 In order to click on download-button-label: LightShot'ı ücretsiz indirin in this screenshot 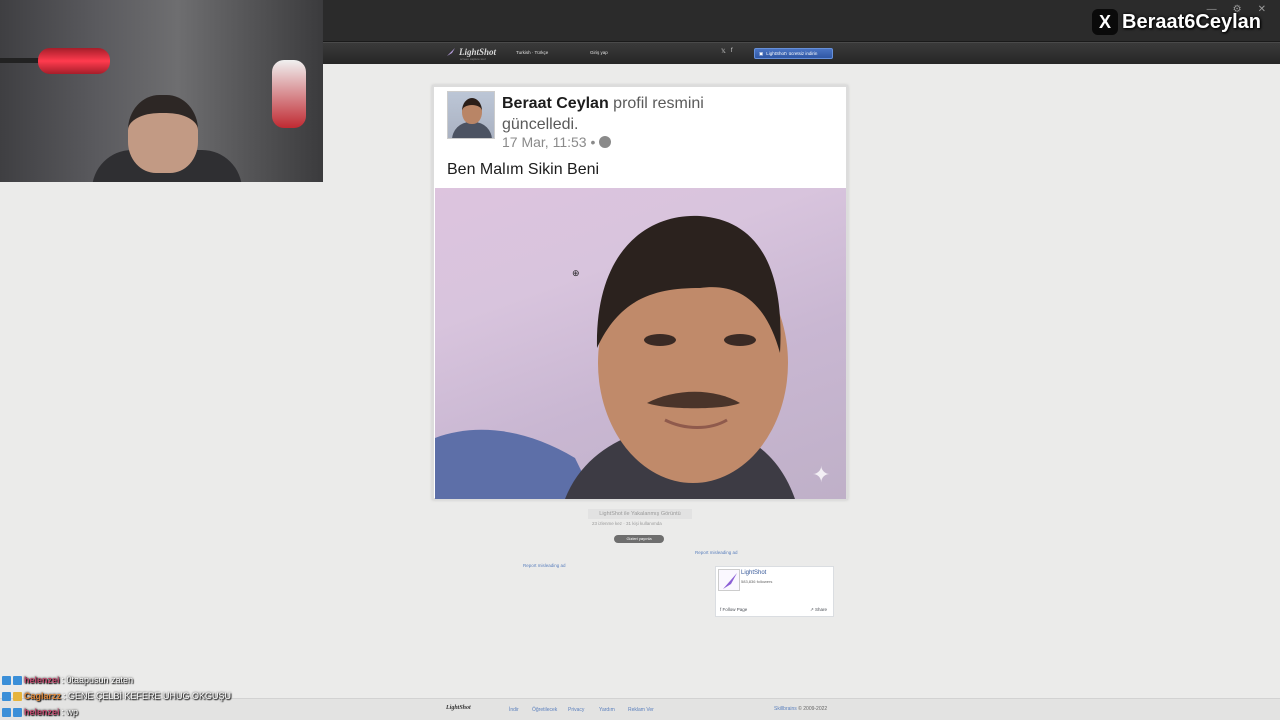, I will do `click(792, 53)`.